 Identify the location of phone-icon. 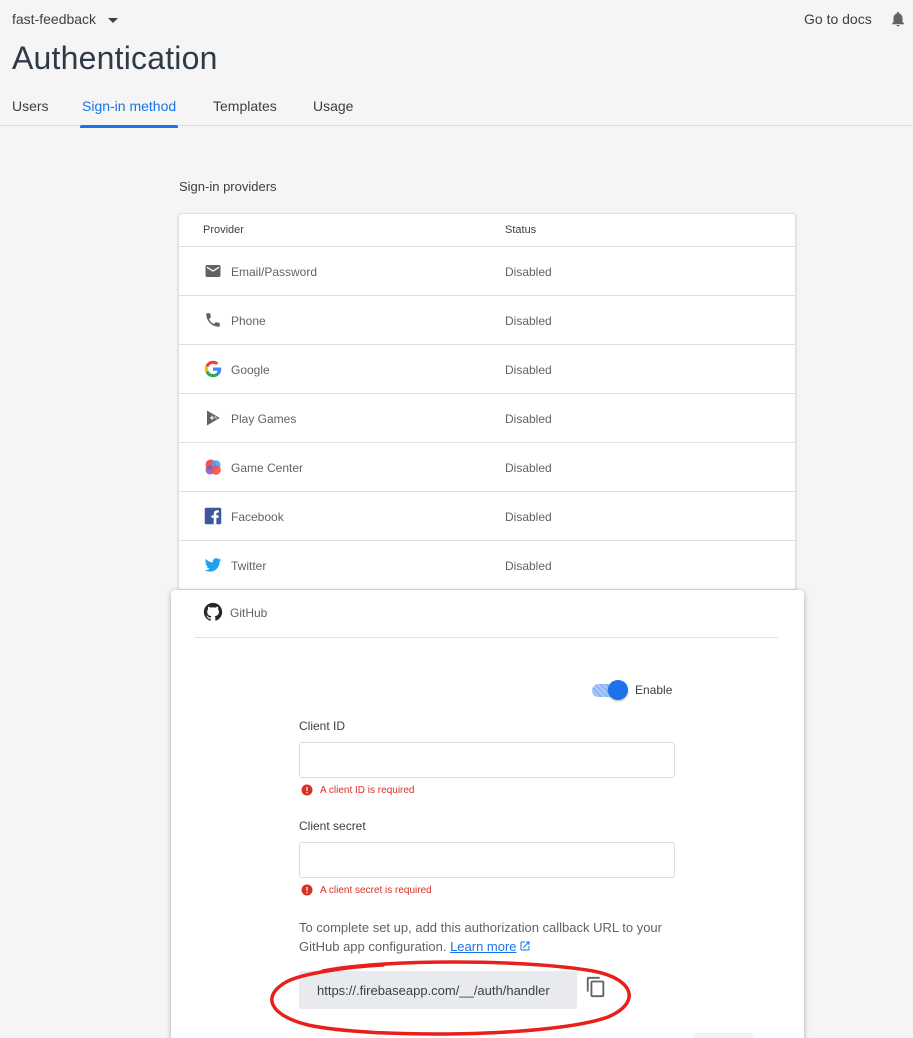
(213, 320).